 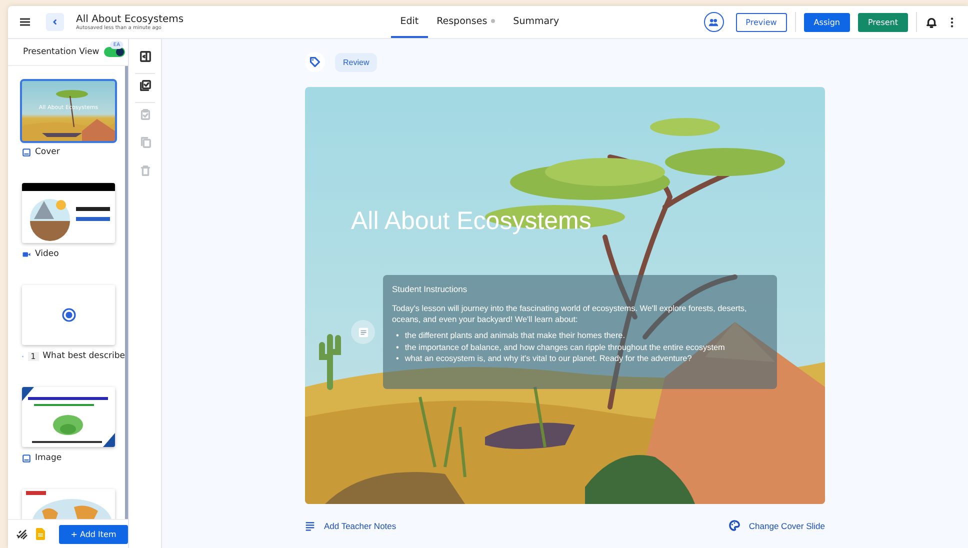 I want to click on tag-chip: Review, so click(x=356, y=62).